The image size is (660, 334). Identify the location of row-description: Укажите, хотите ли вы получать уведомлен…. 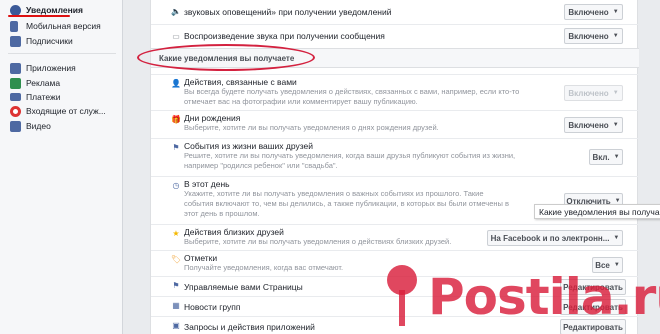
(346, 203).